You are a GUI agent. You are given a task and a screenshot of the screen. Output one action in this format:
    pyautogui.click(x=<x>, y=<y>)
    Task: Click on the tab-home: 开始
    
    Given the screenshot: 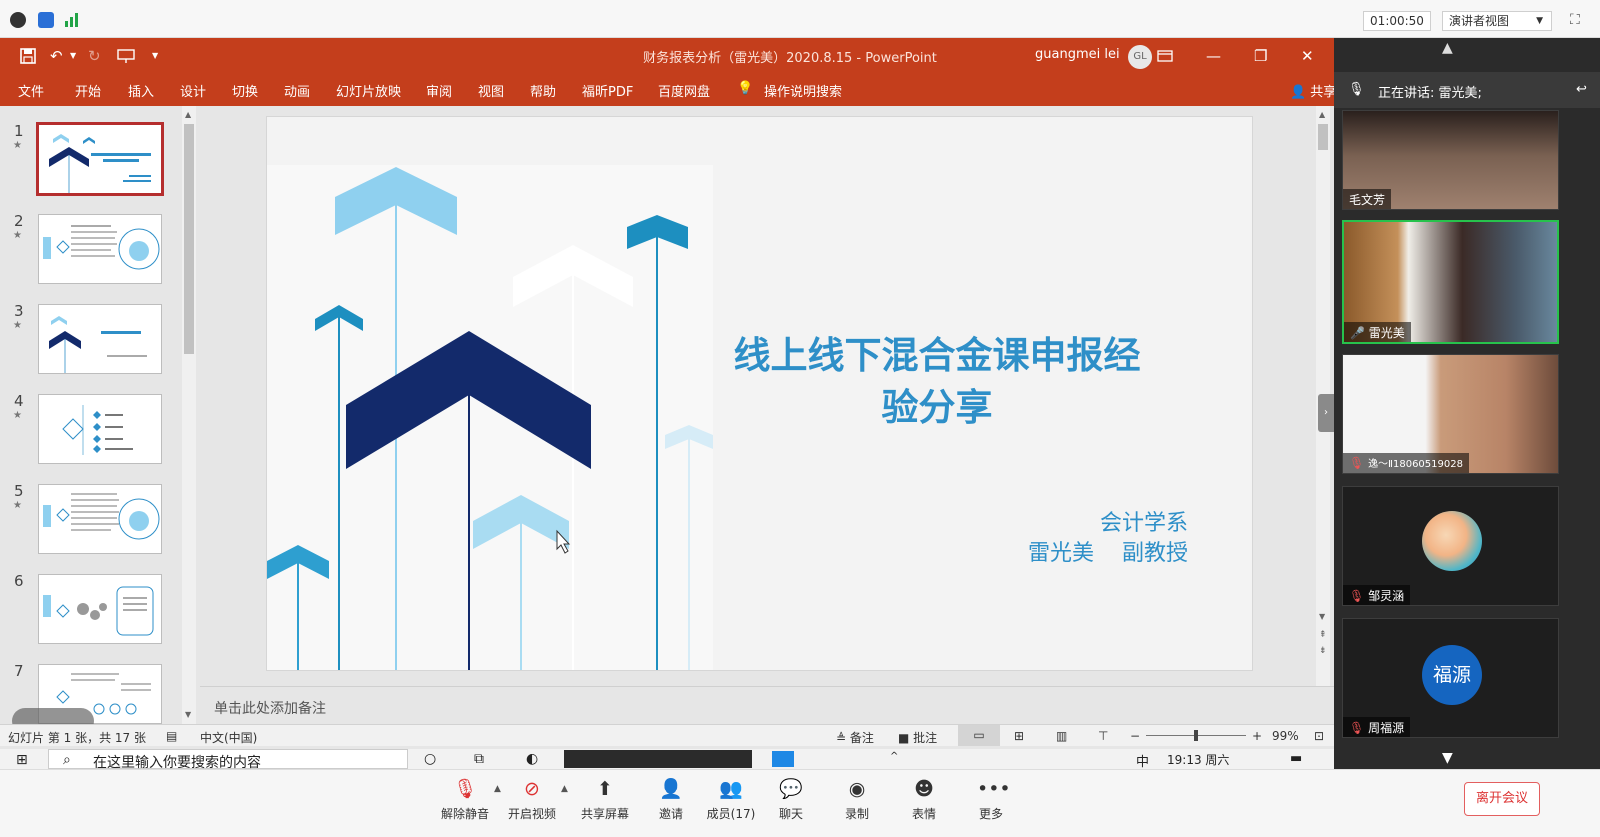 What is the action you would take?
    pyautogui.click(x=88, y=90)
    